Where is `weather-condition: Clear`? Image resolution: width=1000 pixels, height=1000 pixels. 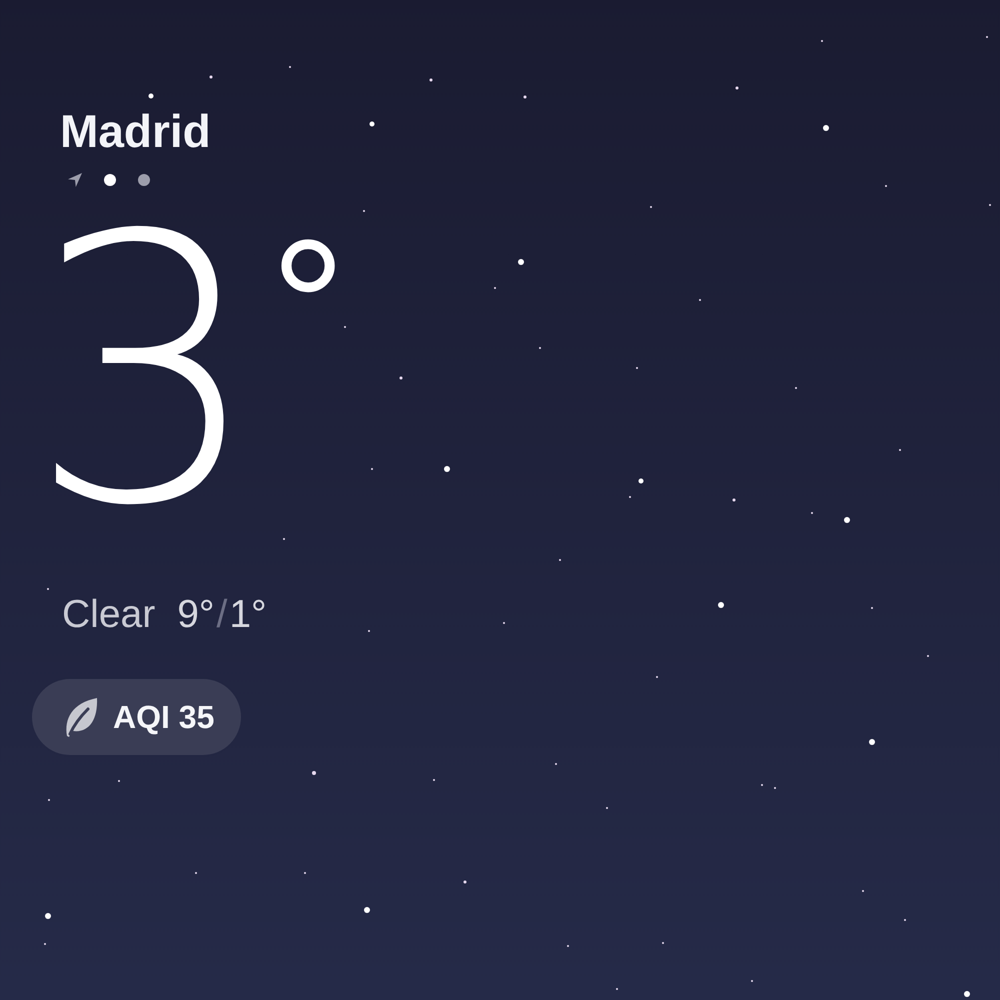
weather-condition: Clear is located at coordinates (109, 615).